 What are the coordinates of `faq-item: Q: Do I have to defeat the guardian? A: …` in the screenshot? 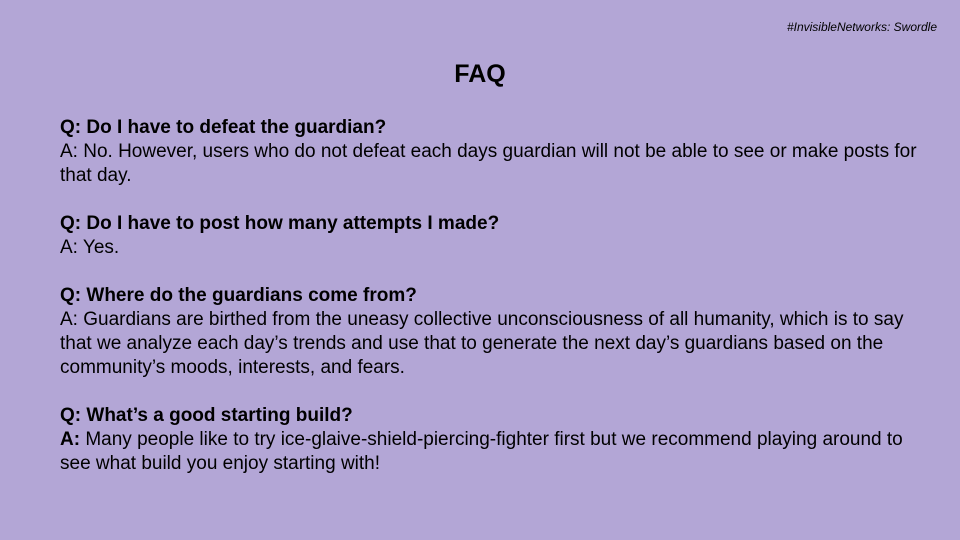 It's located at (490, 152).